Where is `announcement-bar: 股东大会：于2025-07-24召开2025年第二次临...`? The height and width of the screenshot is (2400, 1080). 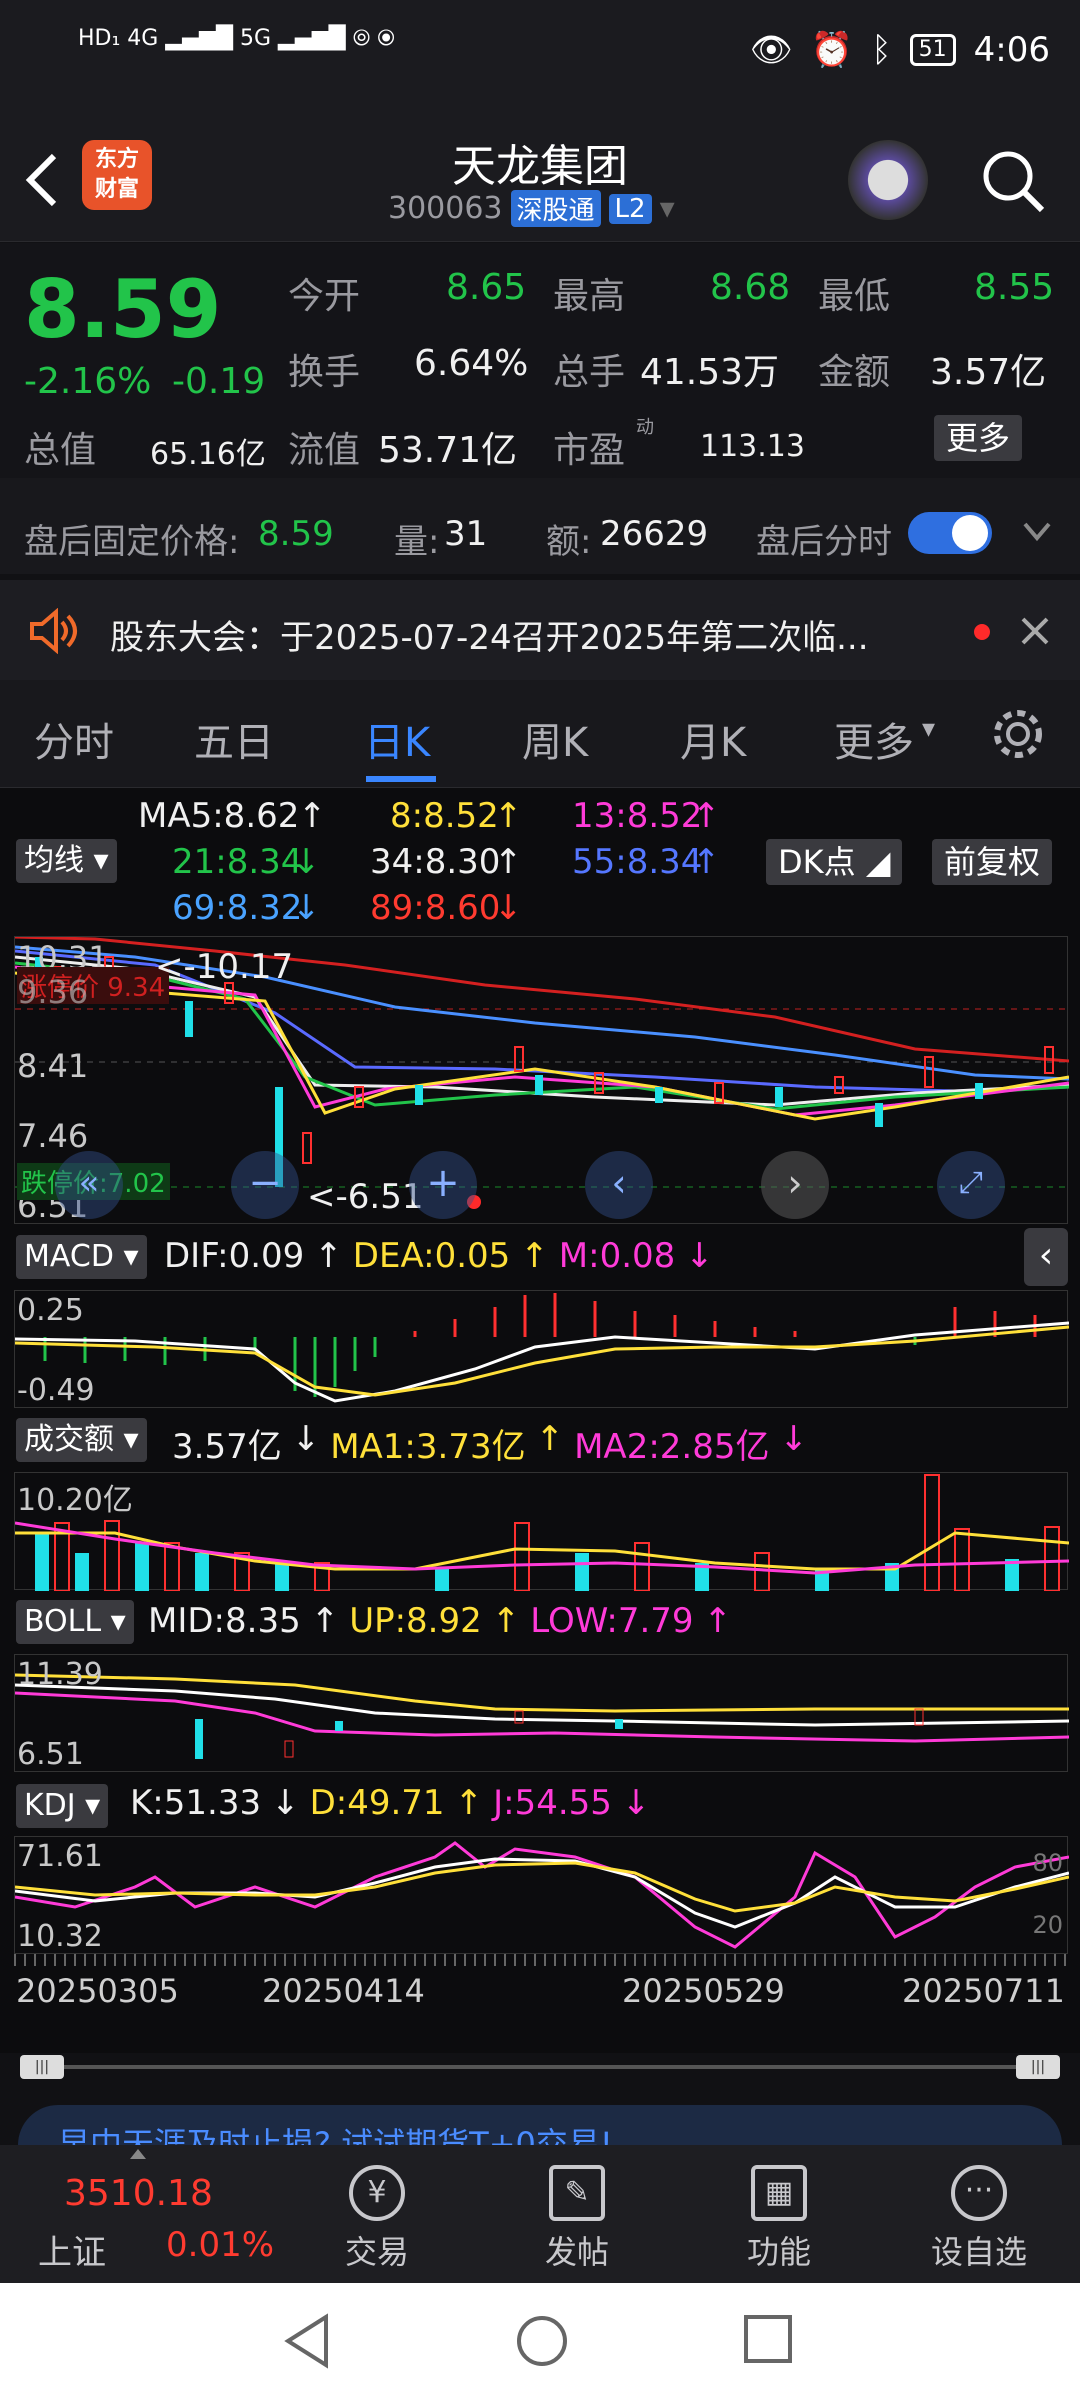 announcement-bar: 股东大会：于2025-07-24召开2025年第二次临... is located at coordinates (540, 630).